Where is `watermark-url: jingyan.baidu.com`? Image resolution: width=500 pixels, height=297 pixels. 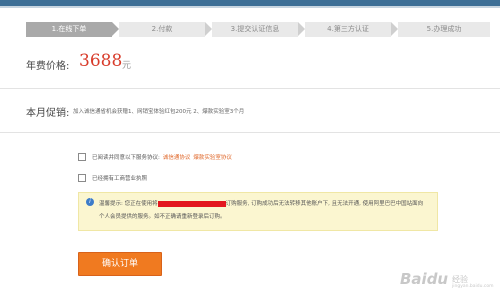
watermark-url: jingyan.baidu.com is located at coordinates (473, 286).